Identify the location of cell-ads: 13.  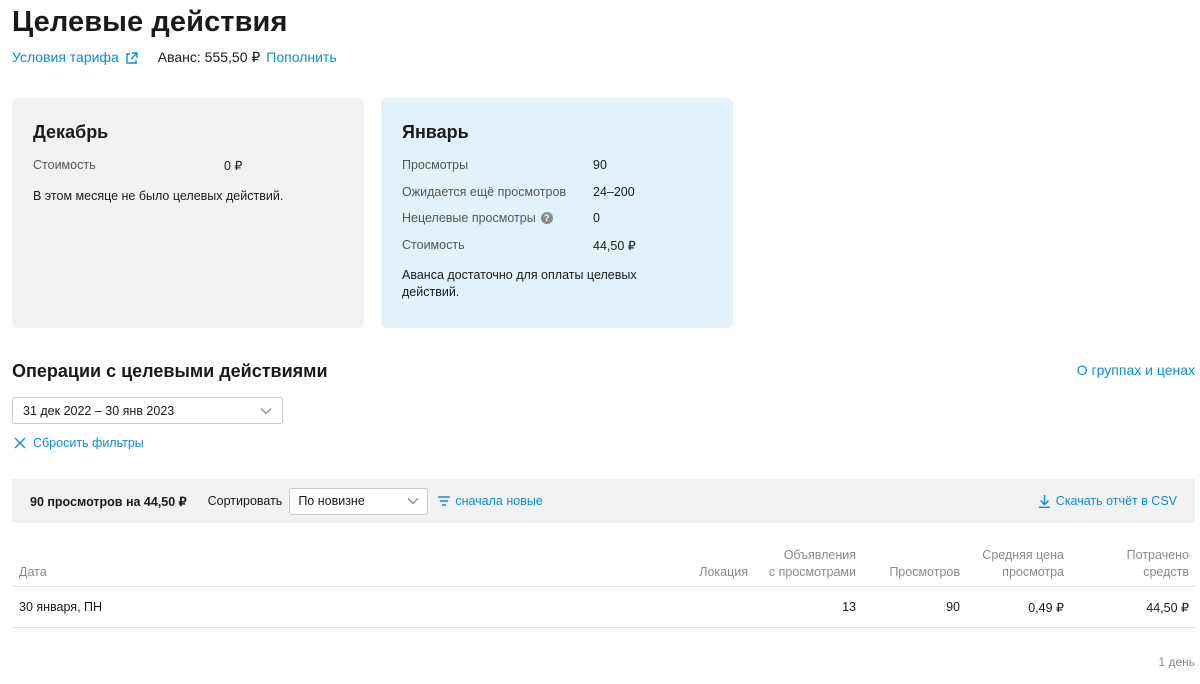
(849, 607).